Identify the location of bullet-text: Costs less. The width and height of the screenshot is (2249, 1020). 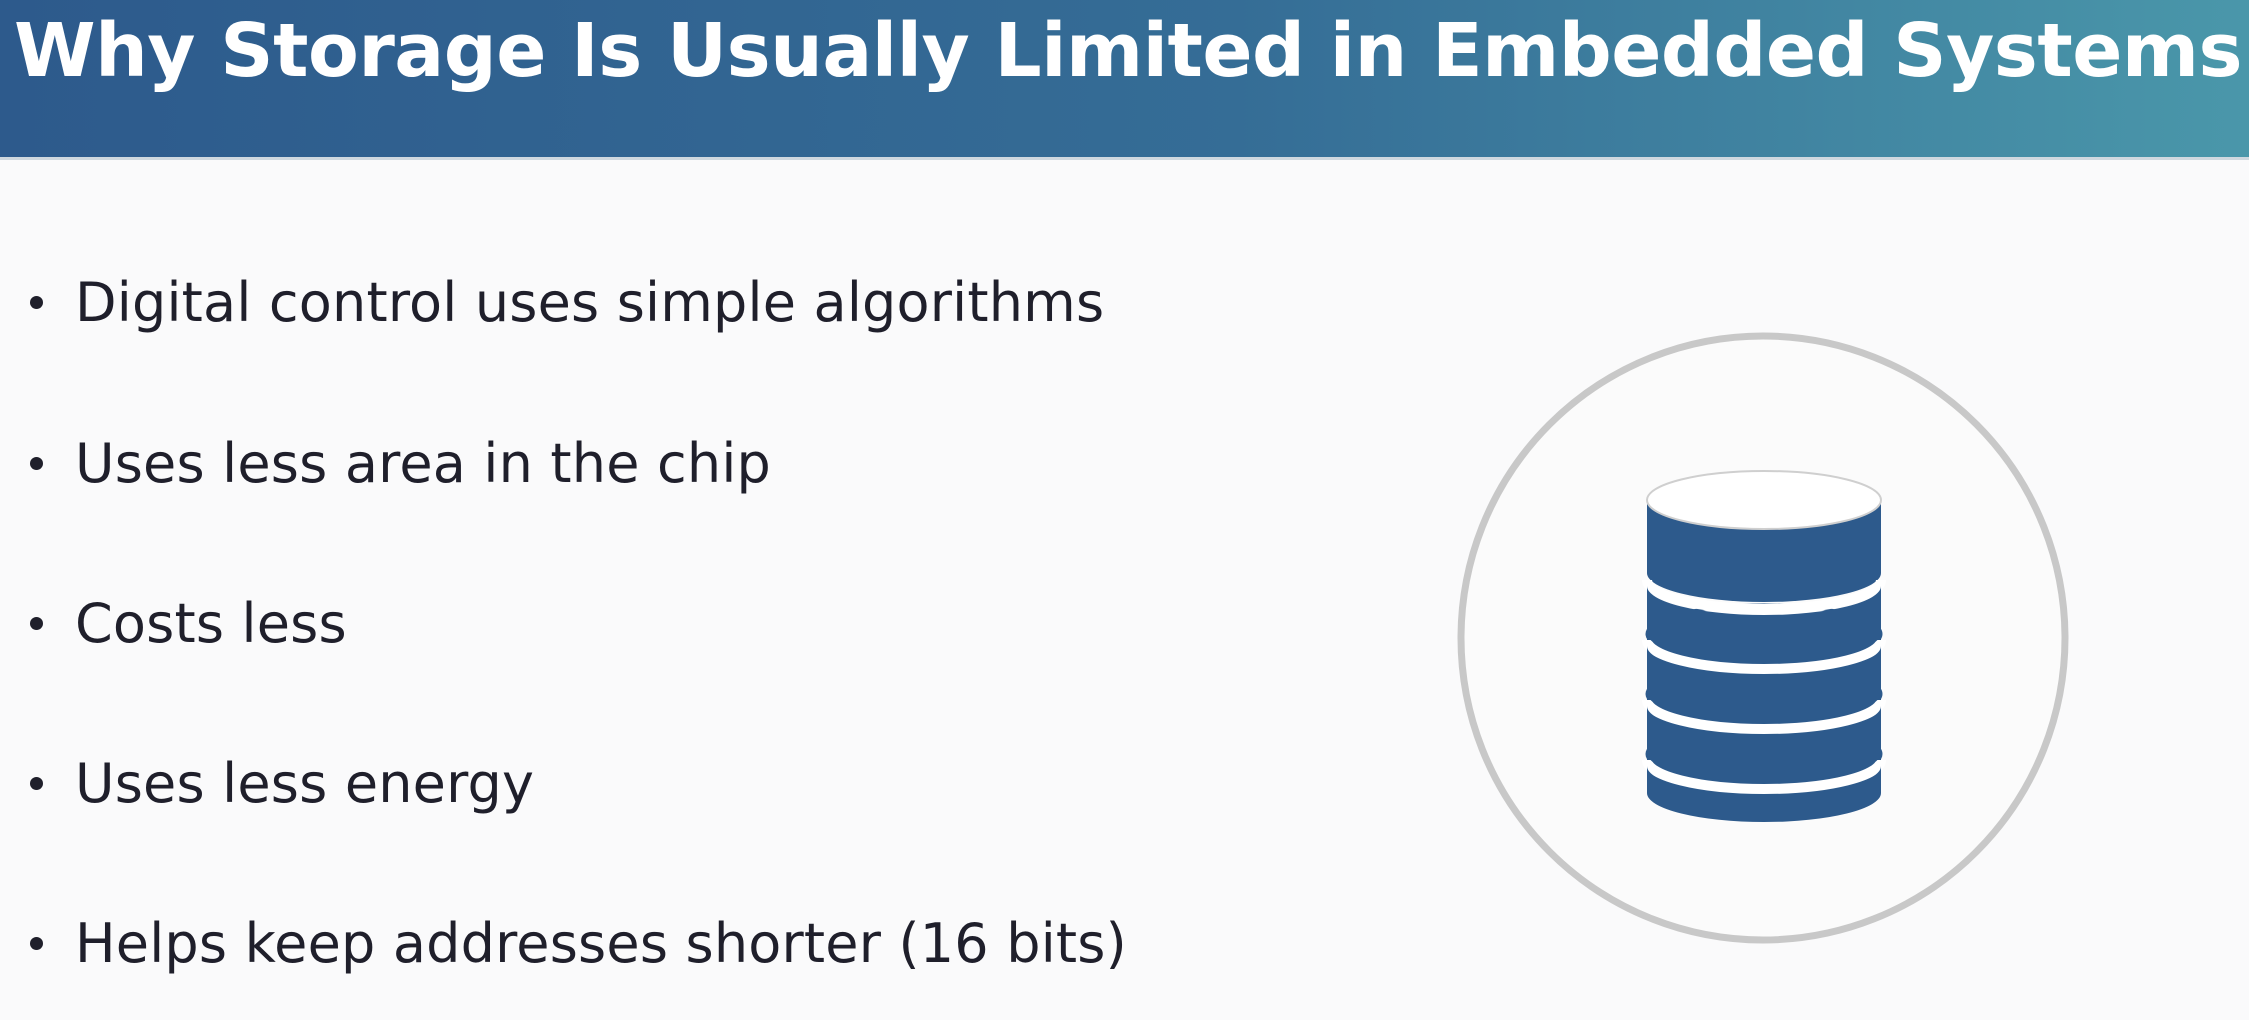
(211, 623).